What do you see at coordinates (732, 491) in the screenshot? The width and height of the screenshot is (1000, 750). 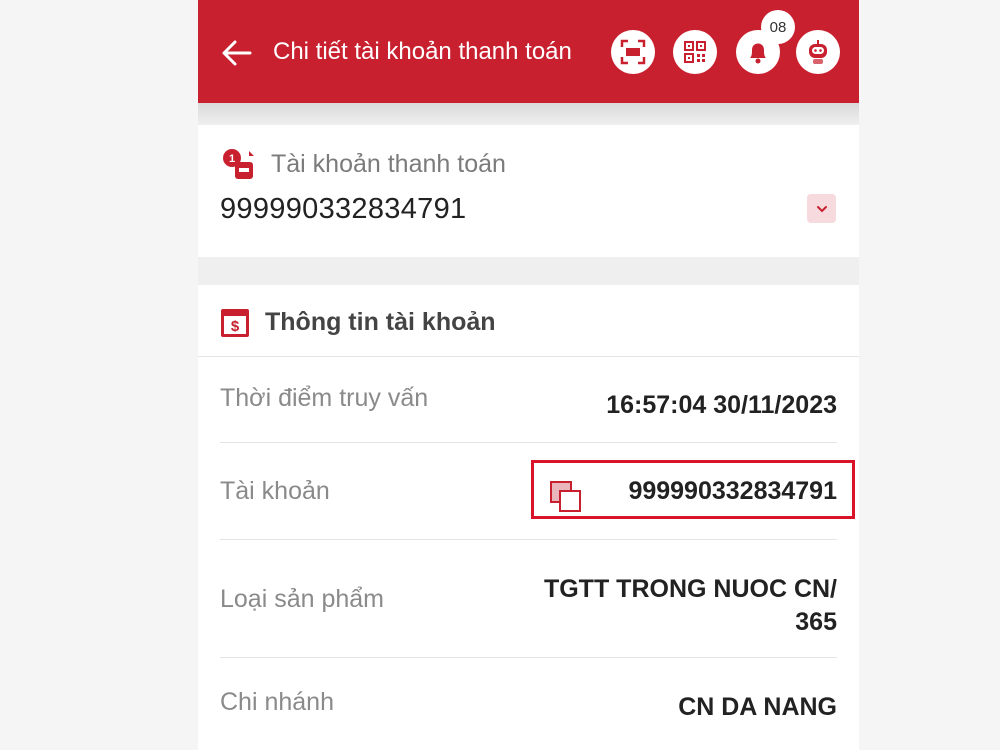 I see `account-value: 999990332834791` at bounding box center [732, 491].